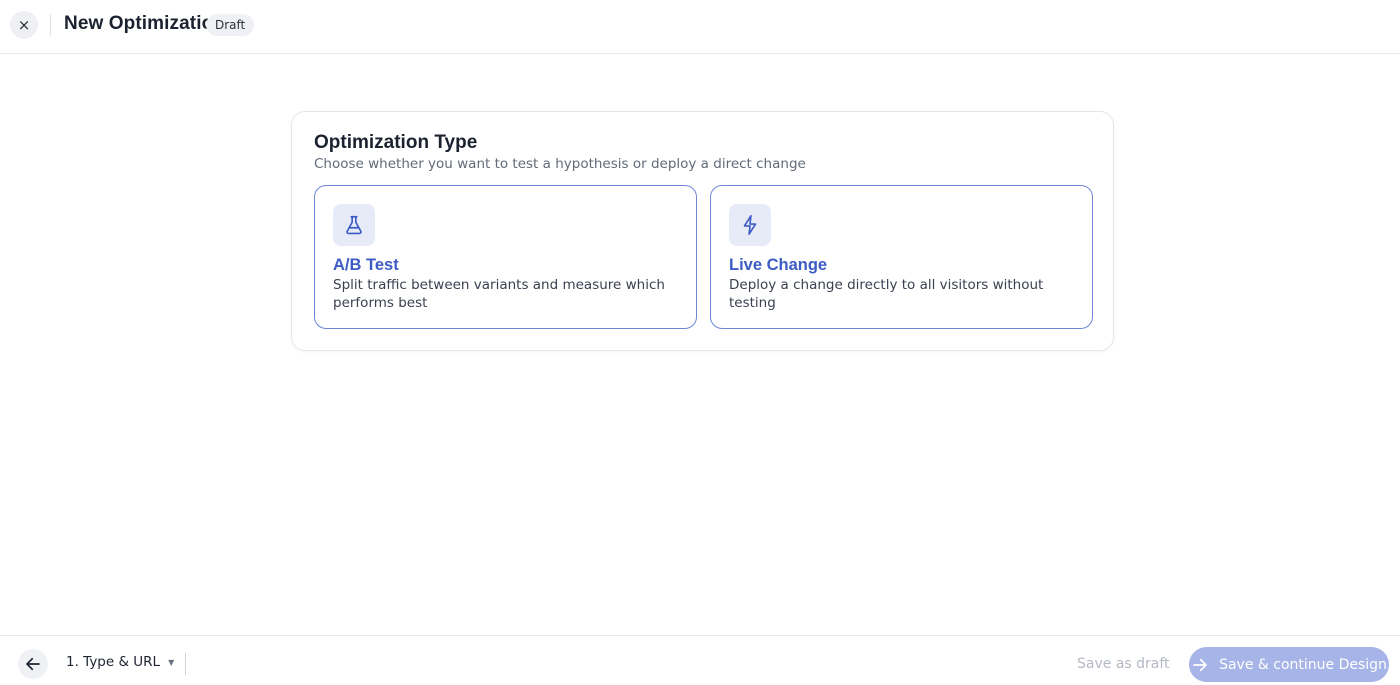 This screenshot has height=685, width=1400. I want to click on live-change-title: Live Change, so click(778, 265).